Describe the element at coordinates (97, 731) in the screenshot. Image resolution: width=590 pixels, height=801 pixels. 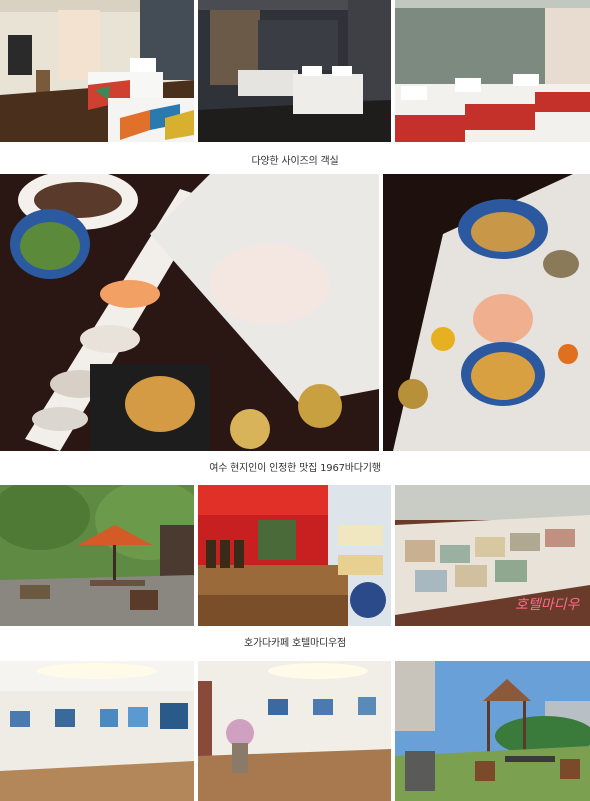
I see `gallery-left-photo` at that location.